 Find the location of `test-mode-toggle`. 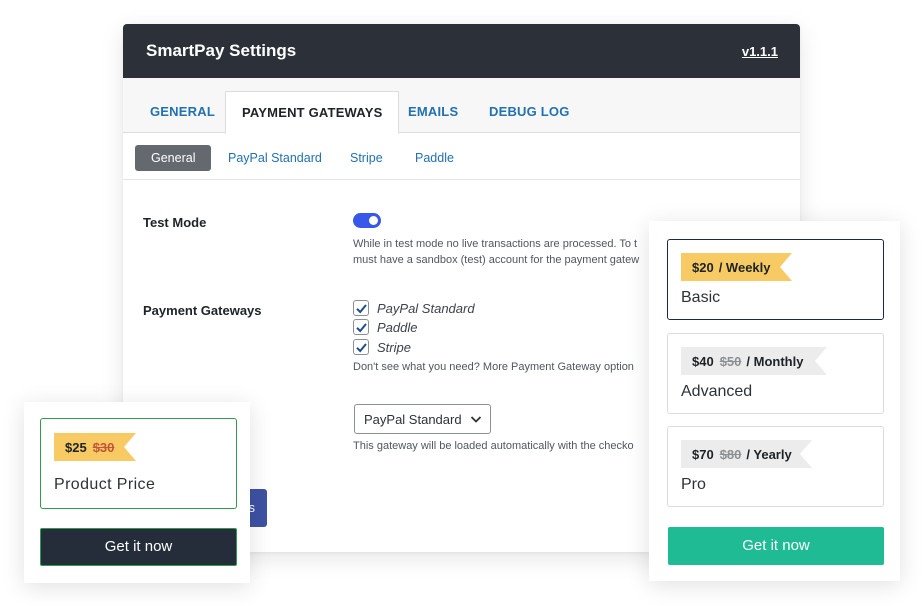

test-mode-toggle is located at coordinates (367, 220).